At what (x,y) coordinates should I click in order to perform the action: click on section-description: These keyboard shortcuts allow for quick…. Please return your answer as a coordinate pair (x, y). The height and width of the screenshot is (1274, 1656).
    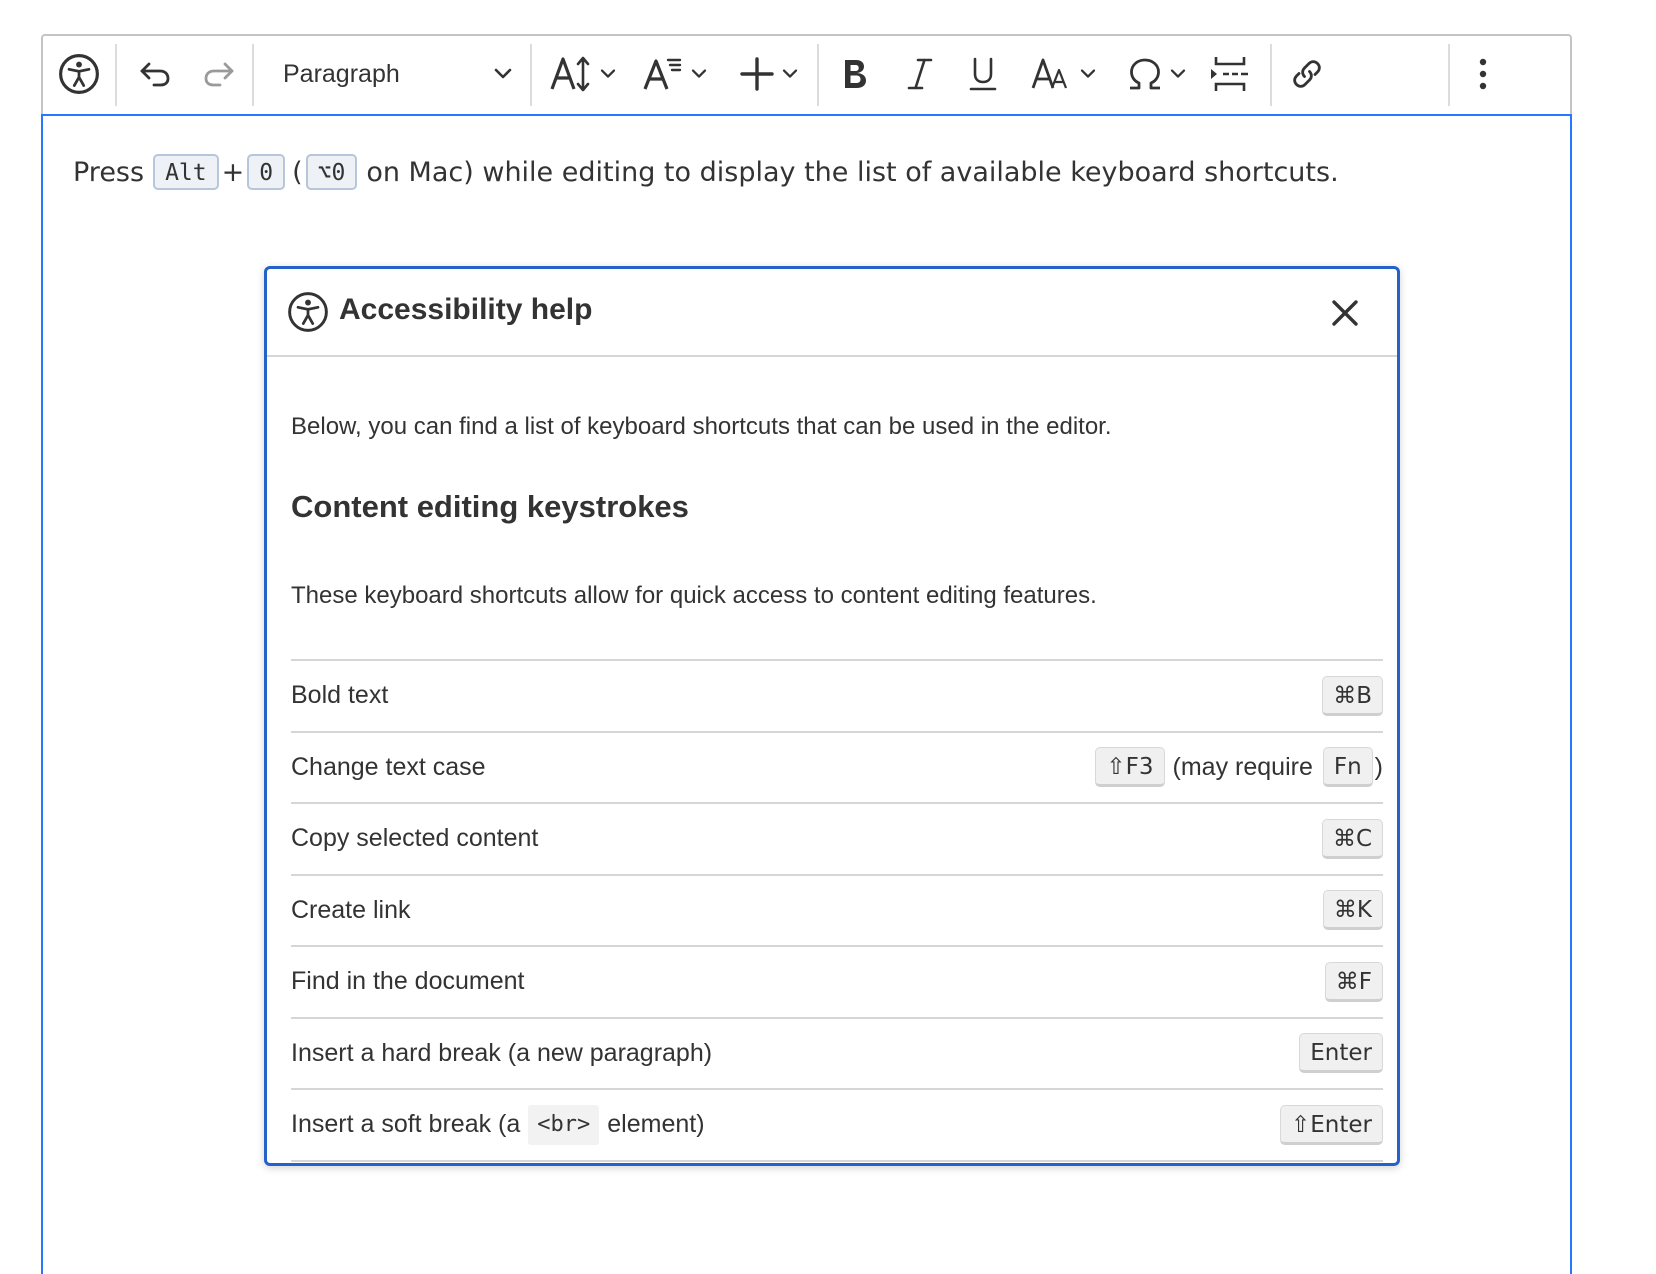
    Looking at the image, I should click on (694, 595).